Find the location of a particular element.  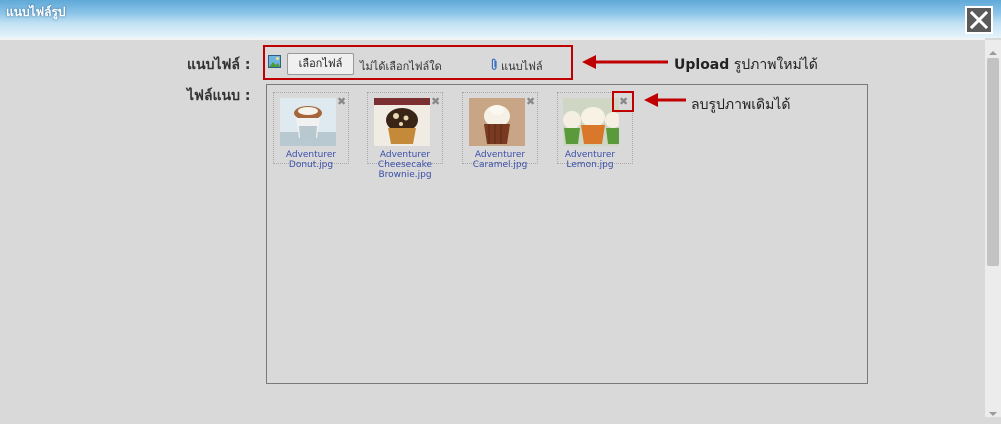

choose-file-button: เลือกไฟล์ is located at coordinates (320, 64).